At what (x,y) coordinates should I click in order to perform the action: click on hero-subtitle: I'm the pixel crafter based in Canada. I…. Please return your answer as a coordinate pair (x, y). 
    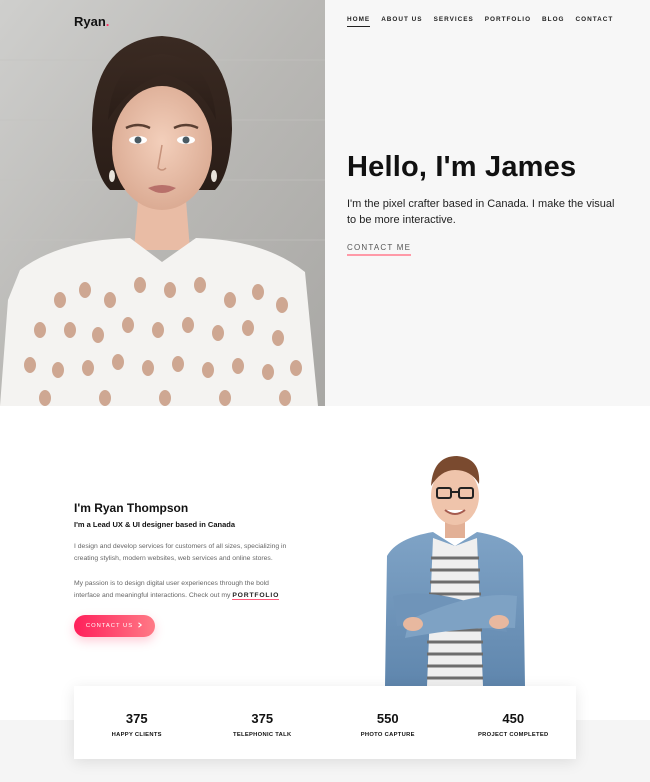
    Looking at the image, I should click on (481, 212).